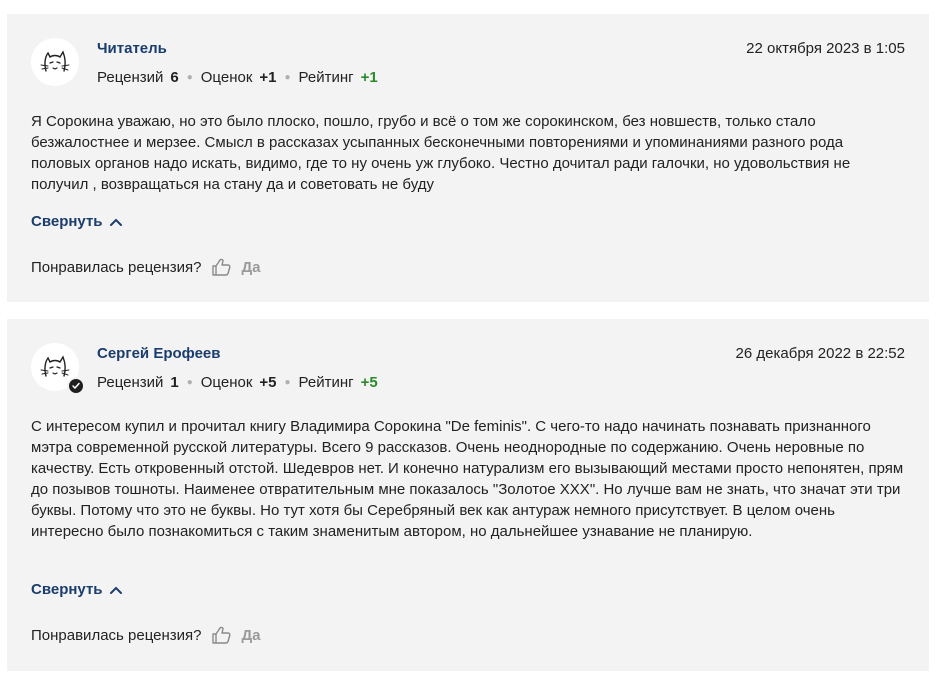 Image resolution: width=950 pixels, height=683 pixels. I want to click on ratings-count: +1, so click(268, 77).